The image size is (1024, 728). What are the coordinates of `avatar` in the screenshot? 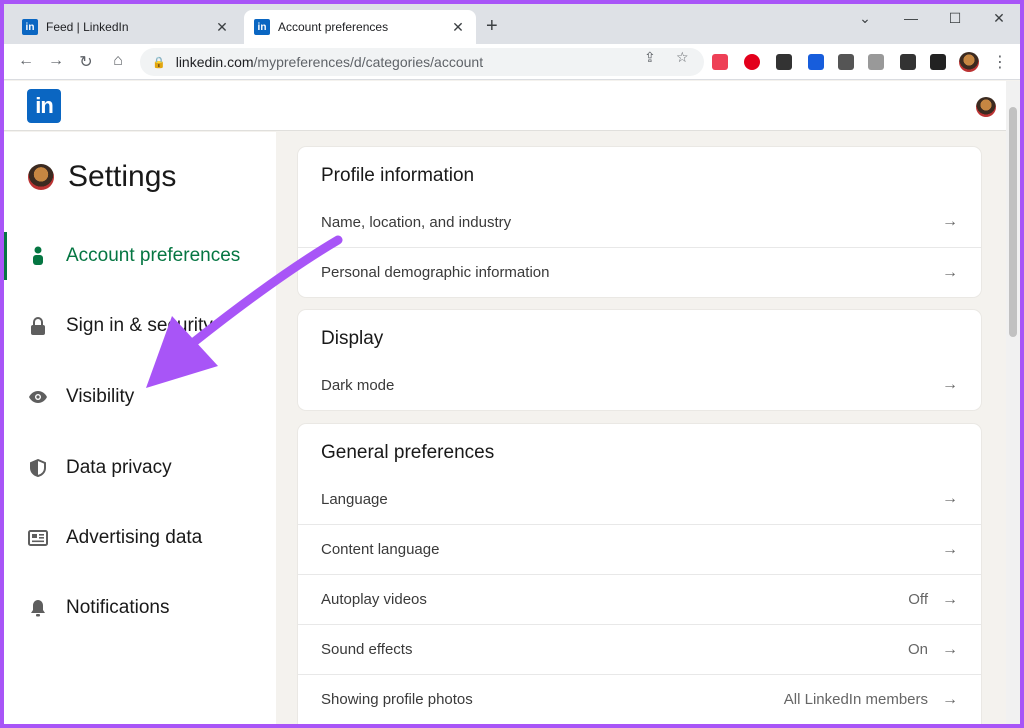 It's located at (41, 177).